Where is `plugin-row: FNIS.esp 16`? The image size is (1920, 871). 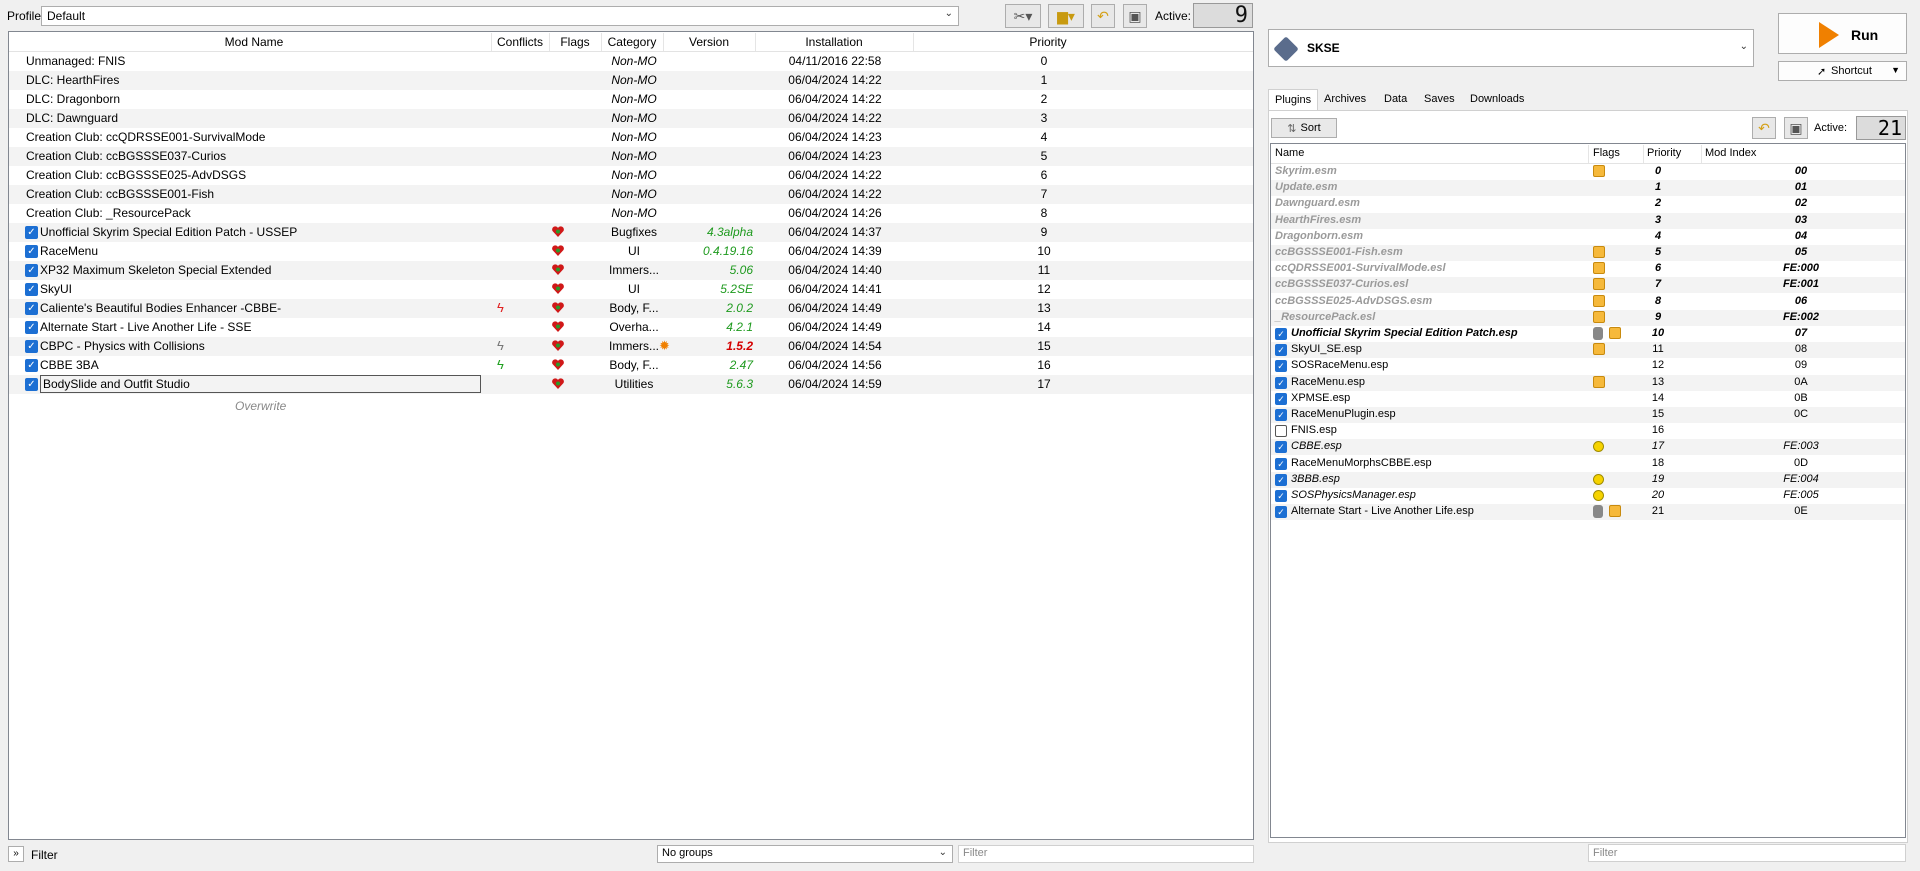 plugin-row: FNIS.esp 16 is located at coordinates (1588, 431).